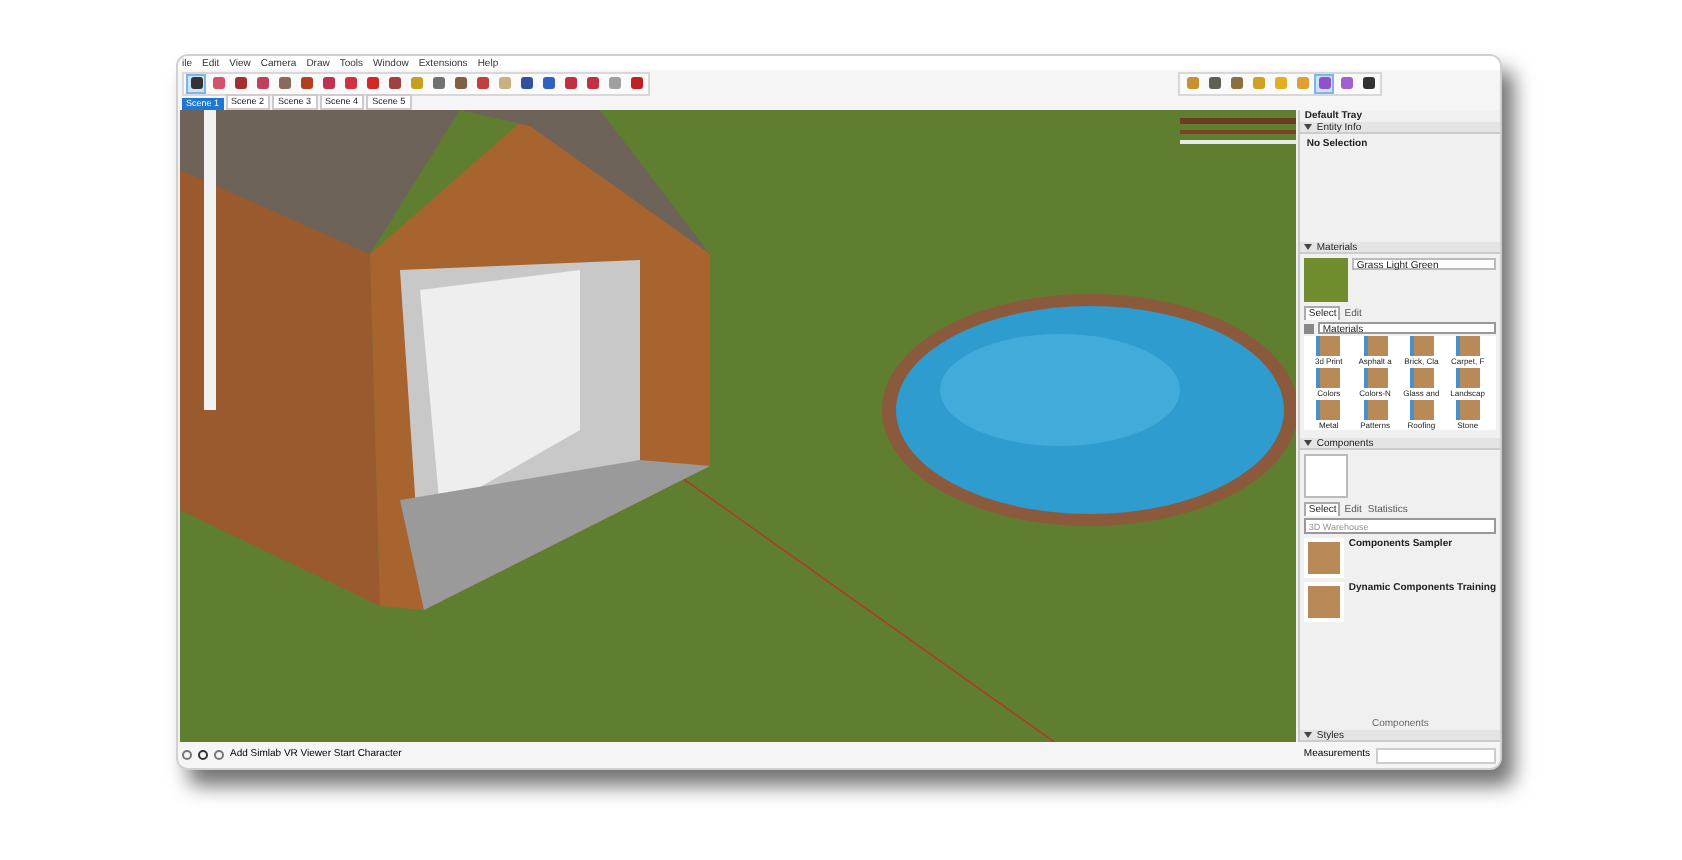 The height and width of the screenshot is (860, 1682). What do you see at coordinates (1326, 476) in the screenshot?
I see `component-preview` at bounding box center [1326, 476].